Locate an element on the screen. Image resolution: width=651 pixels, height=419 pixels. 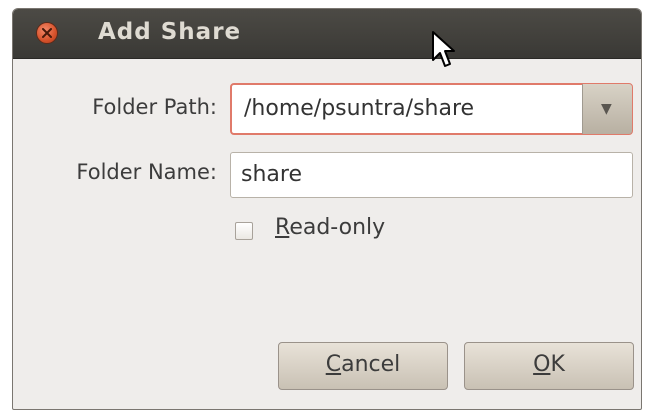
folder-path-label: Folder Path: is located at coordinates (154, 107).